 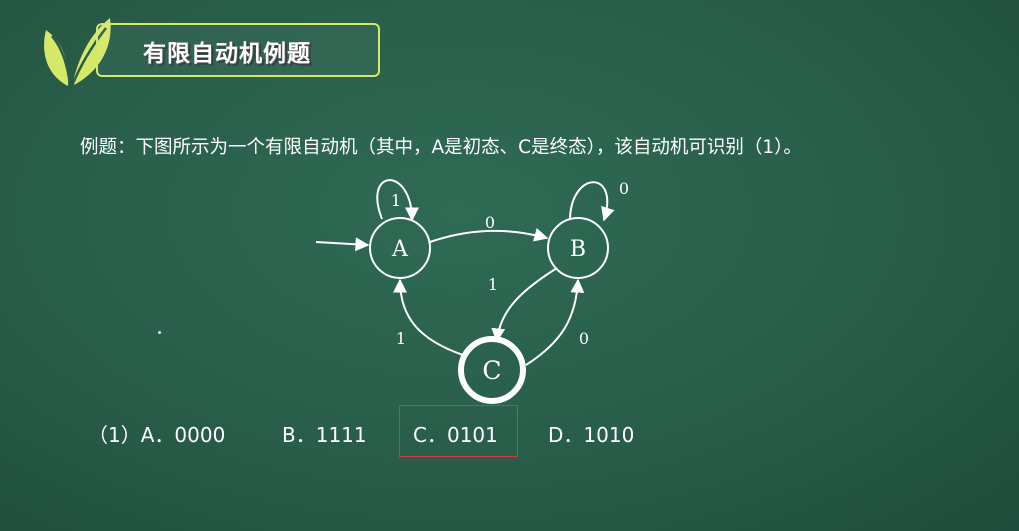 What do you see at coordinates (591, 435) in the screenshot?
I see `option-d: D．1010` at bounding box center [591, 435].